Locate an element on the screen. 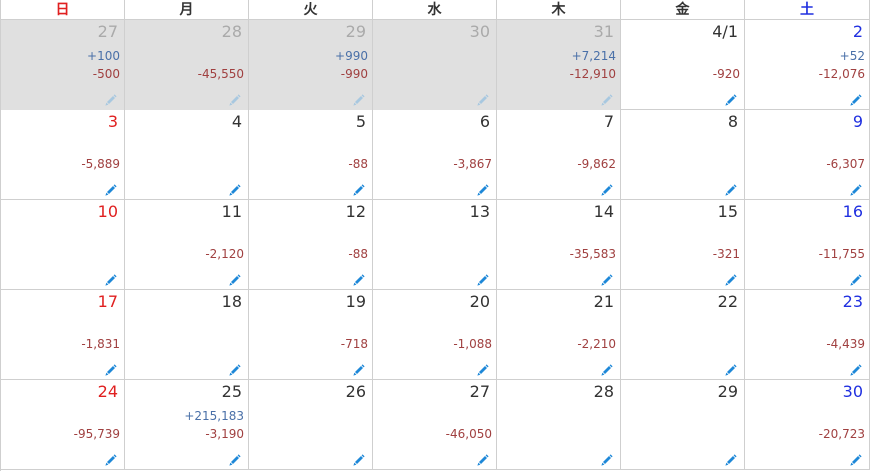  day-cell: 17 -1,831 is located at coordinates (63, 335).